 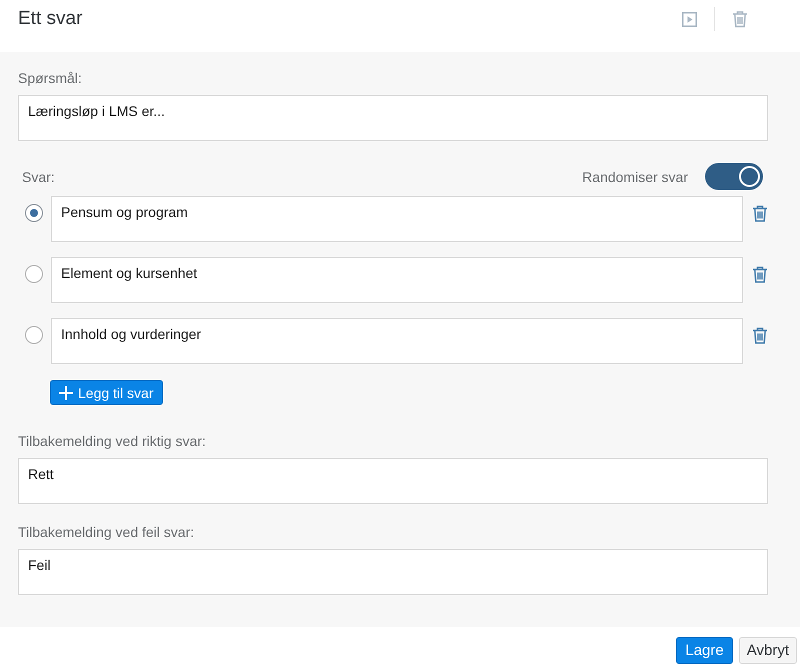 I want to click on feedback-label: Tilbakemelding ved riktig svar:, so click(x=112, y=441).